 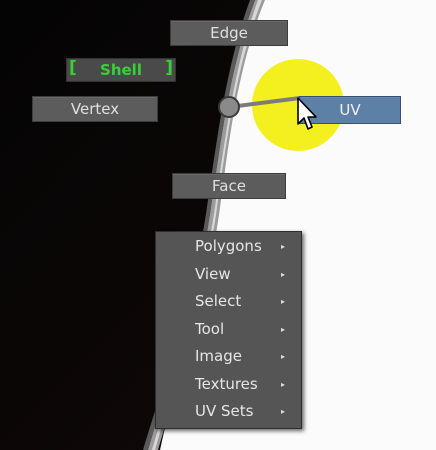 I want to click on menu-item-label: Polygons, so click(x=228, y=246).